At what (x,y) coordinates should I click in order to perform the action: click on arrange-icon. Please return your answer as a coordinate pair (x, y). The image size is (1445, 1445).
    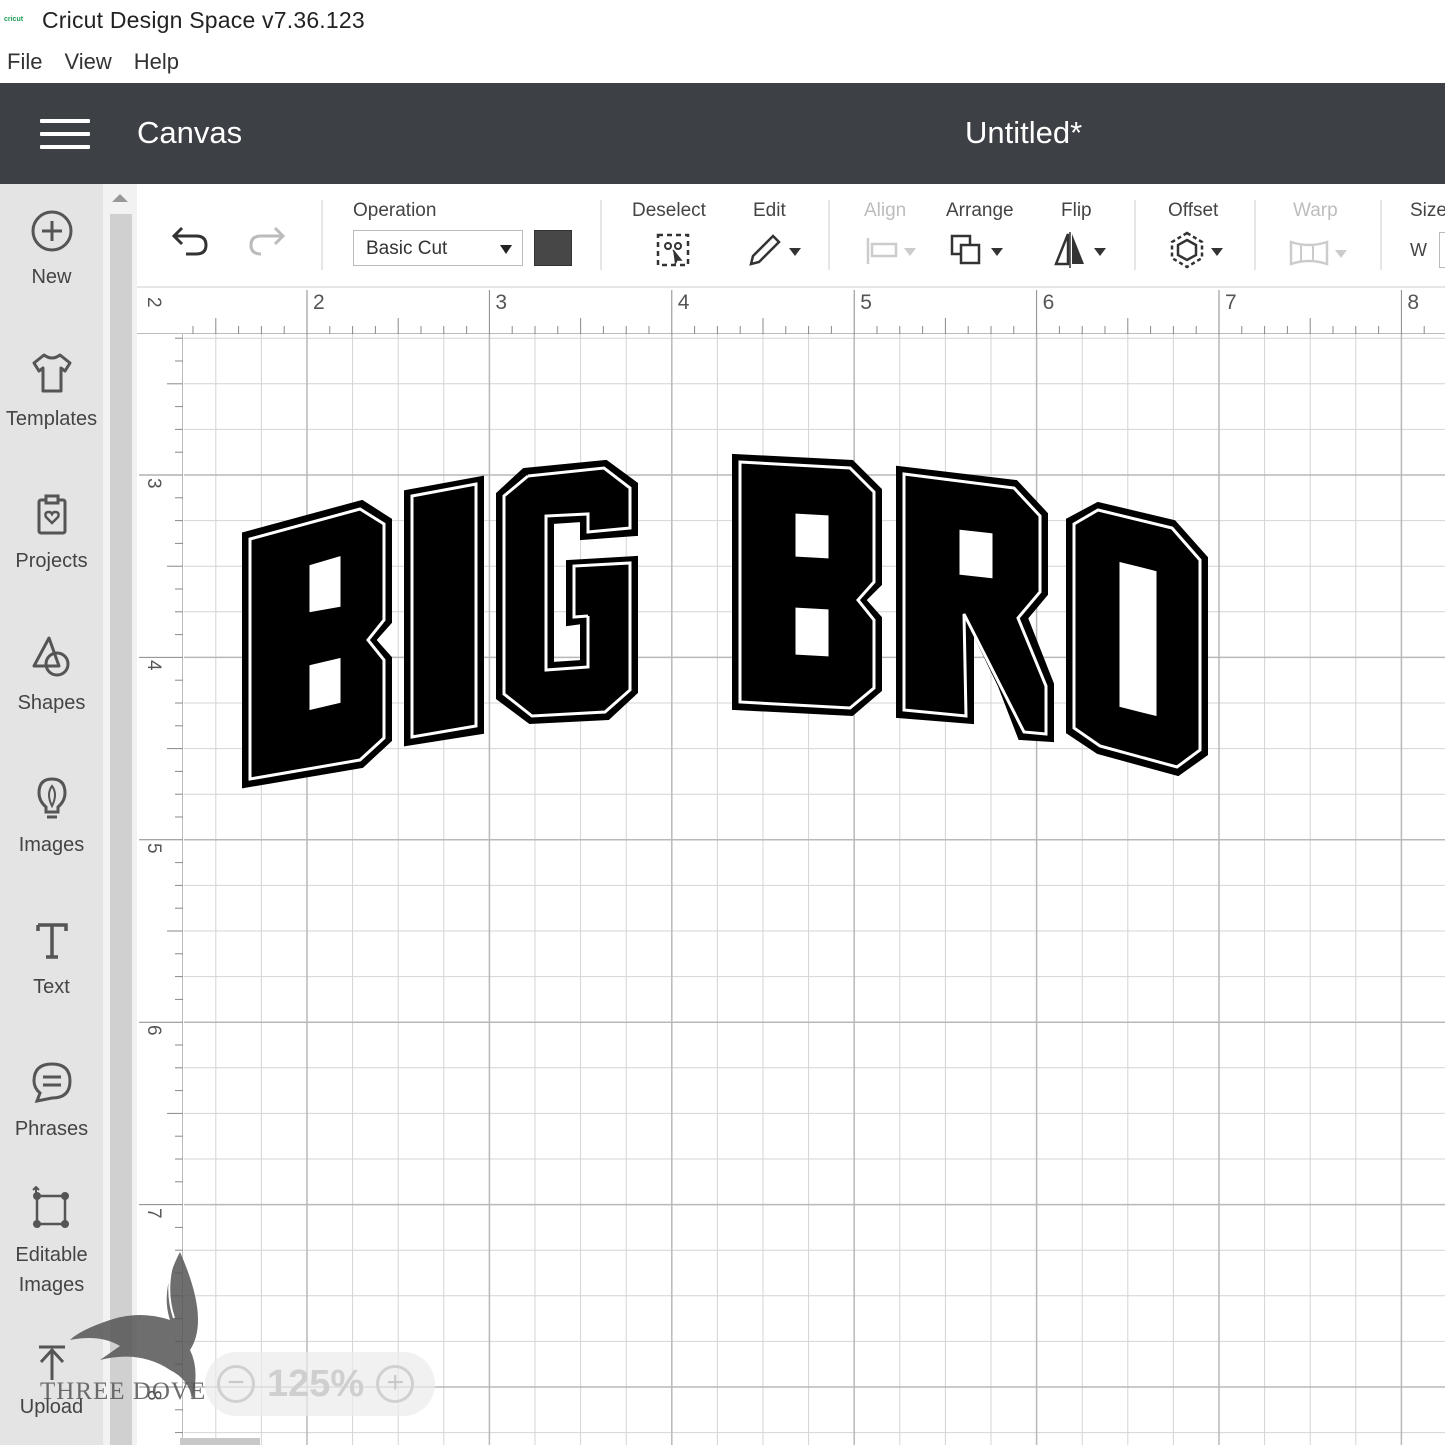
    Looking at the image, I should click on (979, 251).